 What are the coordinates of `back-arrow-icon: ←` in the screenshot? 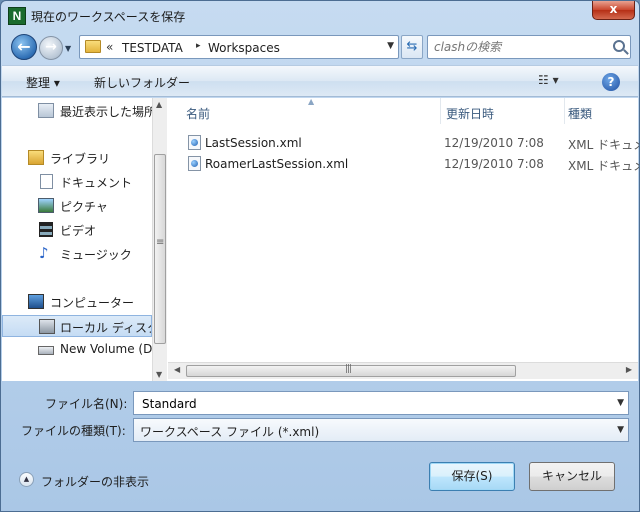 It's located at (24, 46).